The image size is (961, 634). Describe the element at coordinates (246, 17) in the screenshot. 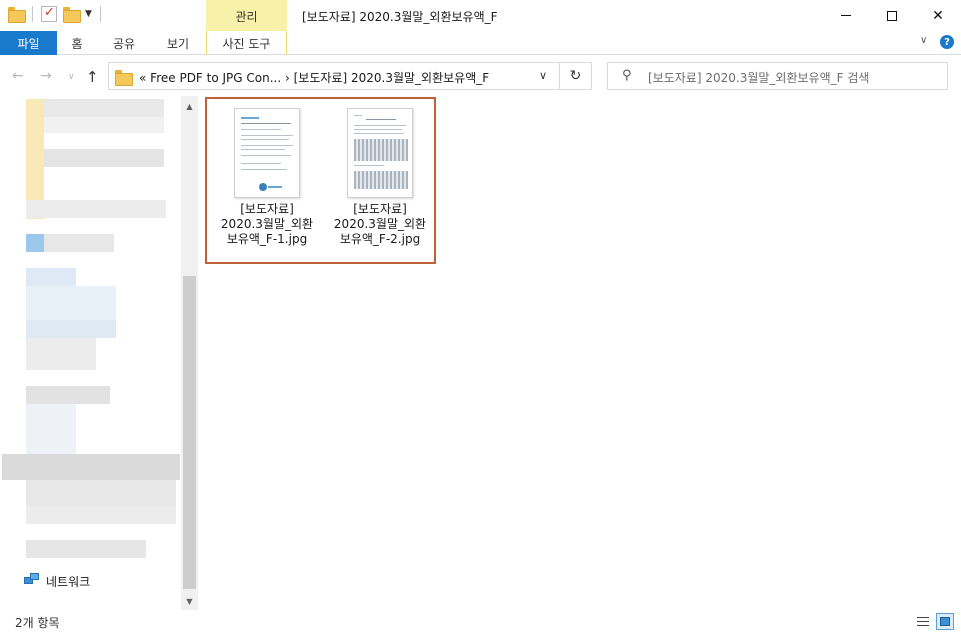

I see `context-tab-group-label: 관리` at that location.